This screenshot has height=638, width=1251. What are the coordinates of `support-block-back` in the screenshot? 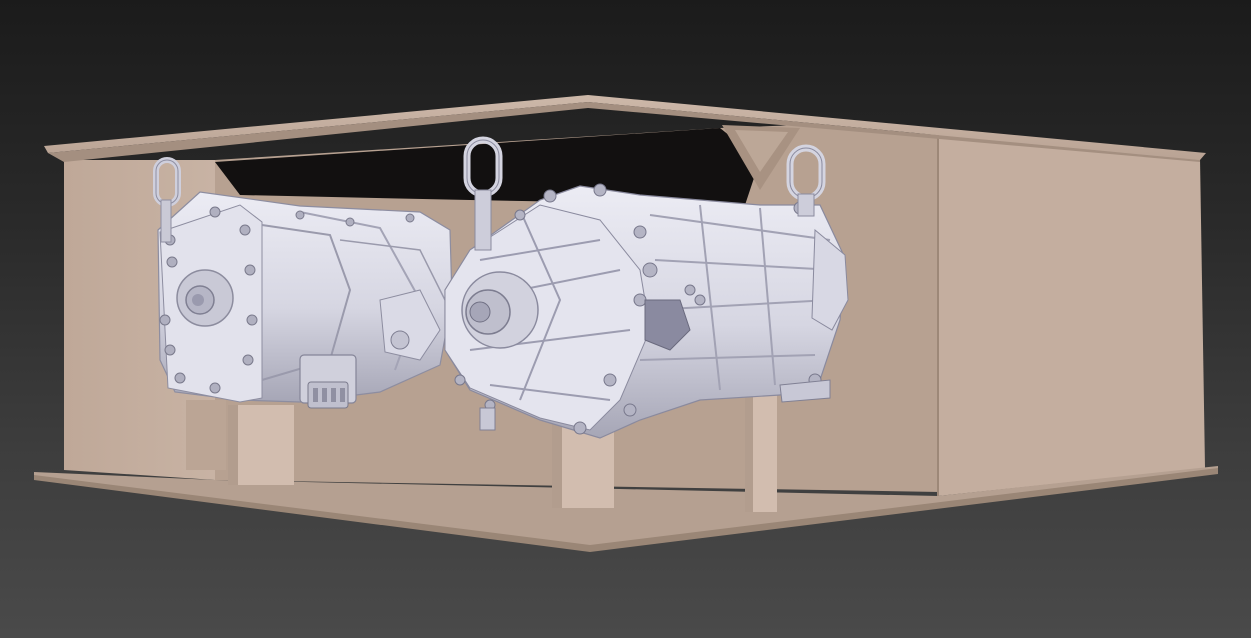 It's located at (206, 435).